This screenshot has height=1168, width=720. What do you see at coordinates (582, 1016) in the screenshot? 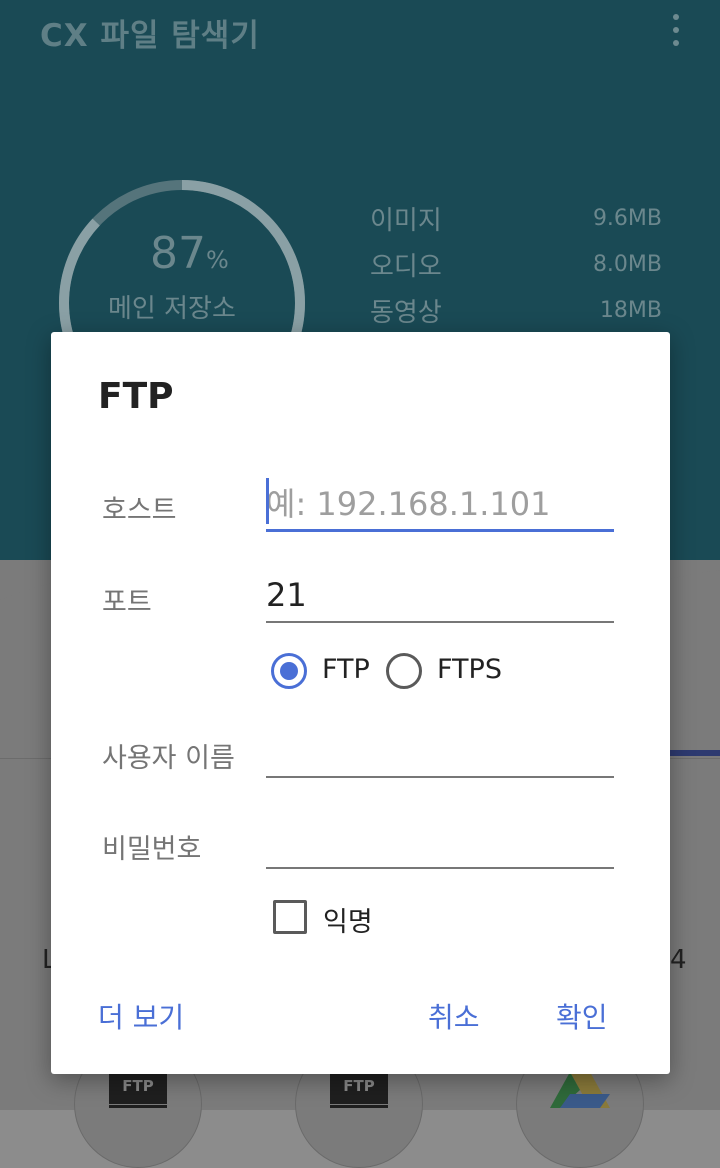
I see `ok-button: 확인` at bounding box center [582, 1016].